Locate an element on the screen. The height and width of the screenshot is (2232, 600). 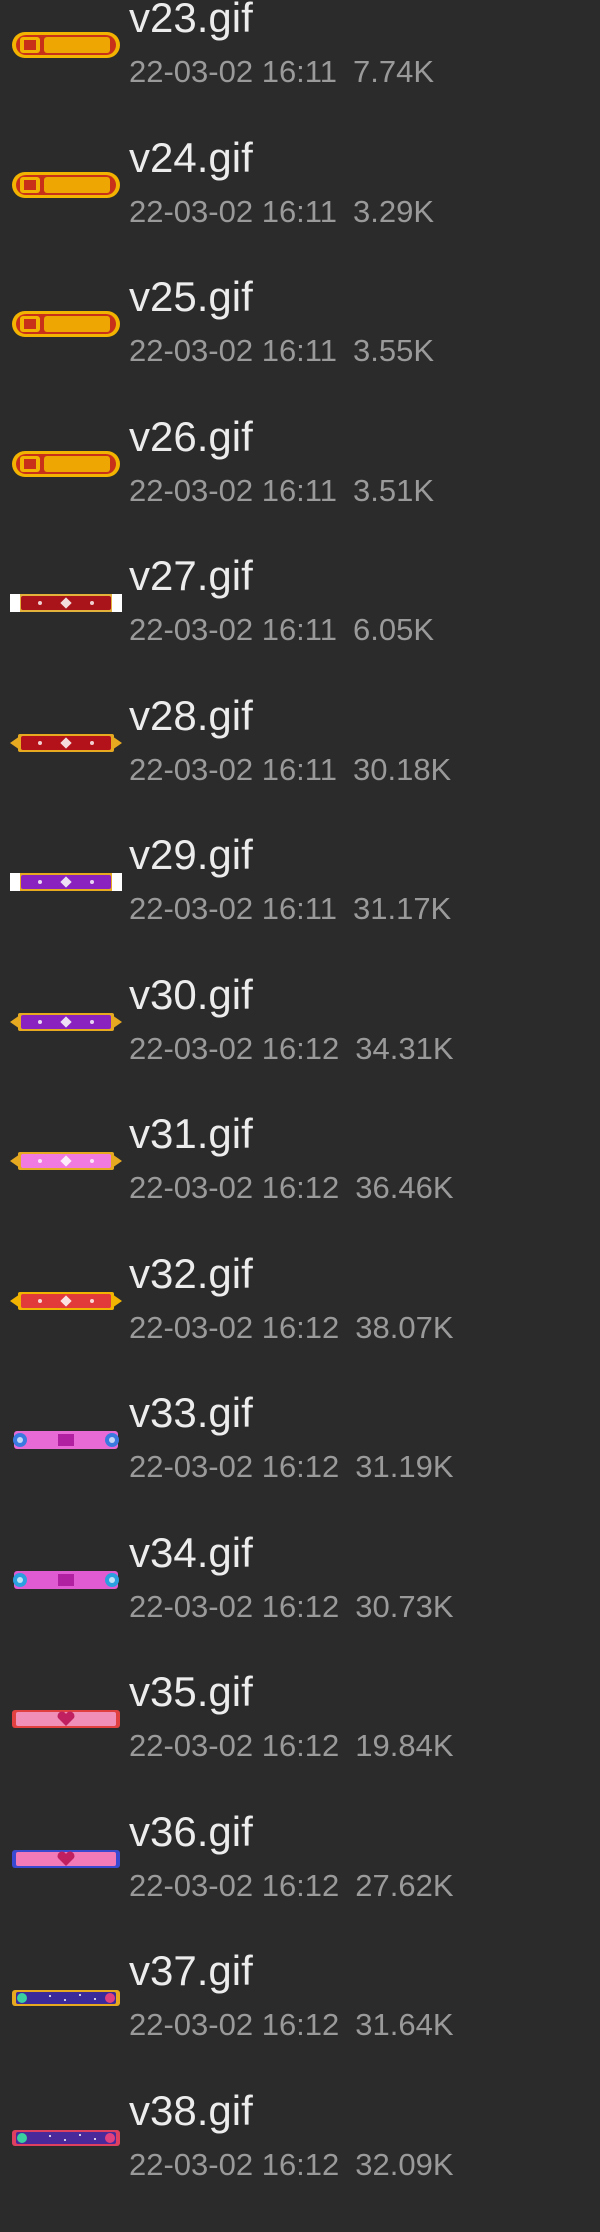
file-row: v31.gif22-03-02 16:1236.46K is located at coordinates (300, 1186).